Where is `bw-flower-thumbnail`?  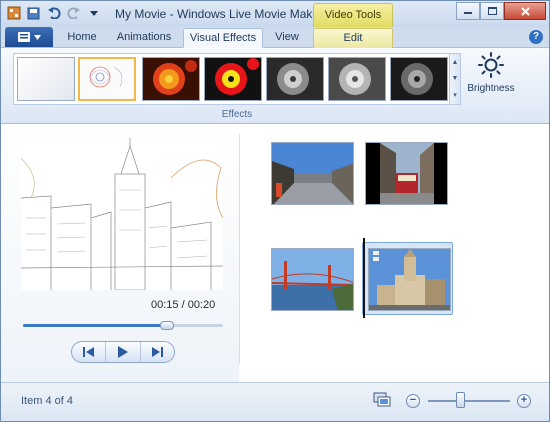
bw-flower-thumbnail is located at coordinates (295, 79).